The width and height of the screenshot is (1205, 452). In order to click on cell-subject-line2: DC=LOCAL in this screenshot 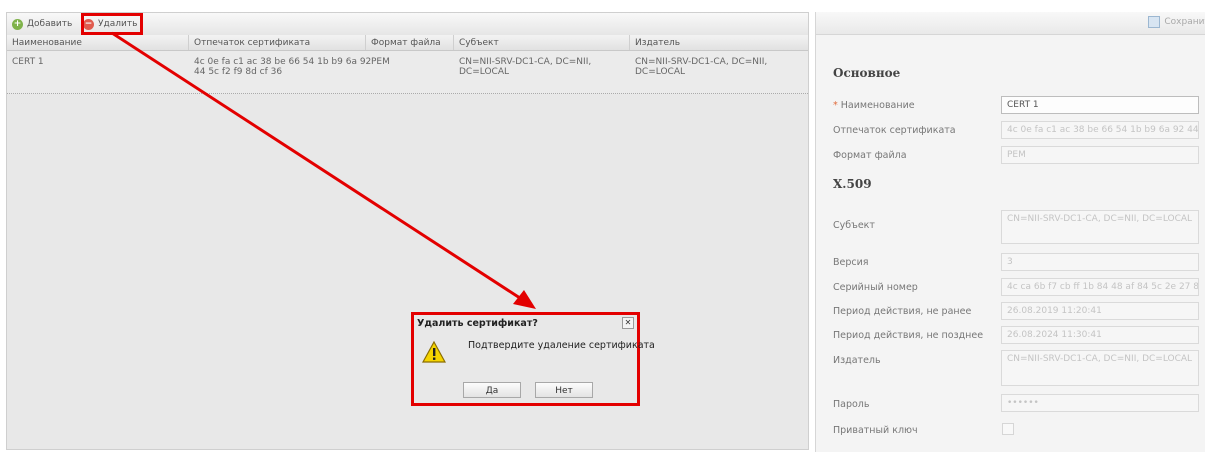, I will do `click(484, 72)`.